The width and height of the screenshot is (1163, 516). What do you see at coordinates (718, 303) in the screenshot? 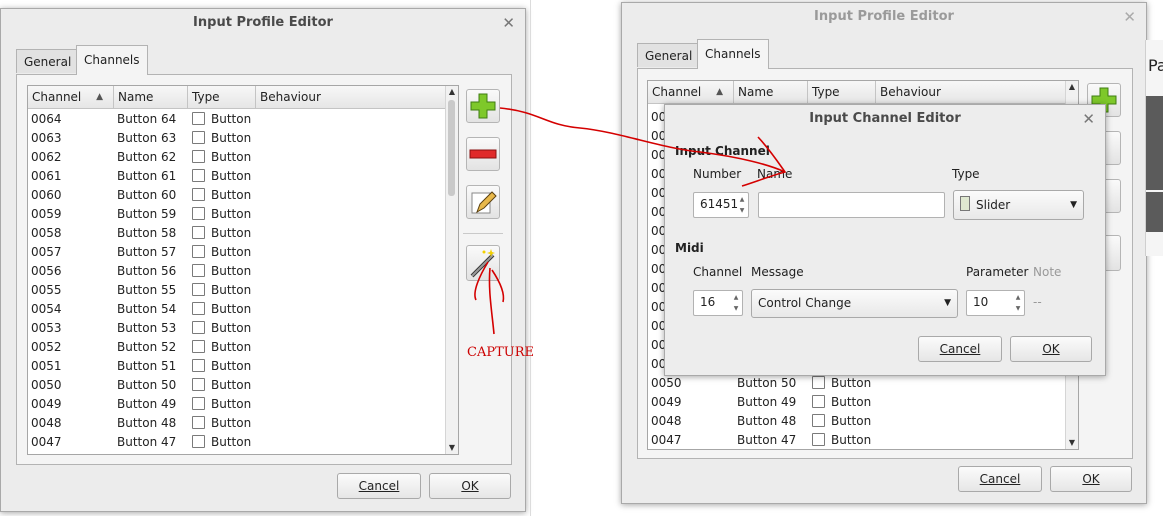
I see `midi-channel-spinbox: 16 ▲ ▼` at bounding box center [718, 303].